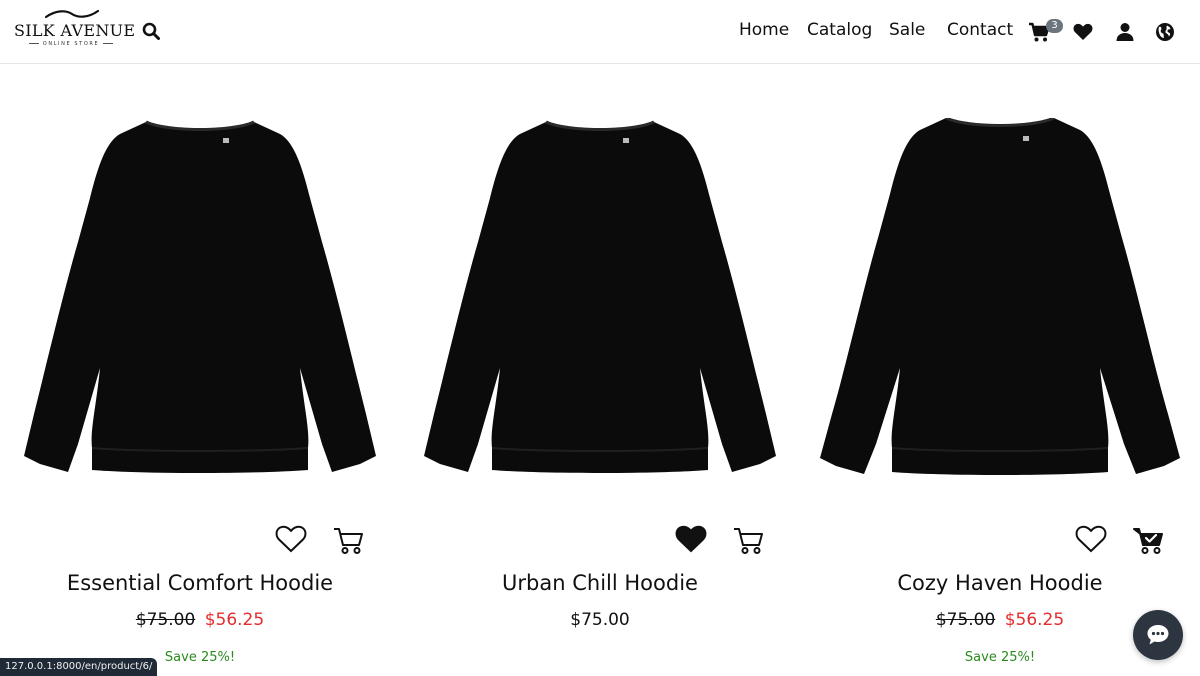 The width and height of the screenshot is (1200, 676). What do you see at coordinates (764, 32) in the screenshot?
I see `nav-home: Home` at bounding box center [764, 32].